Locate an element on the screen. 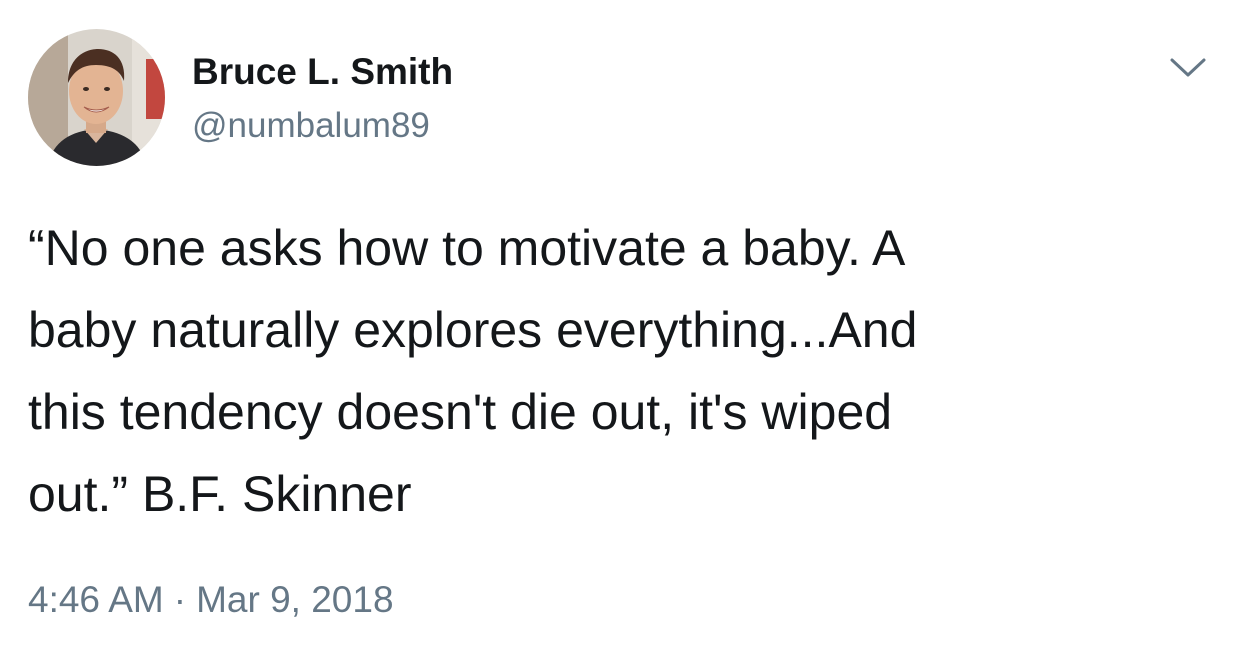 This screenshot has height=646, width=1237. profile-photo-image is located at coordinates (96, 97).